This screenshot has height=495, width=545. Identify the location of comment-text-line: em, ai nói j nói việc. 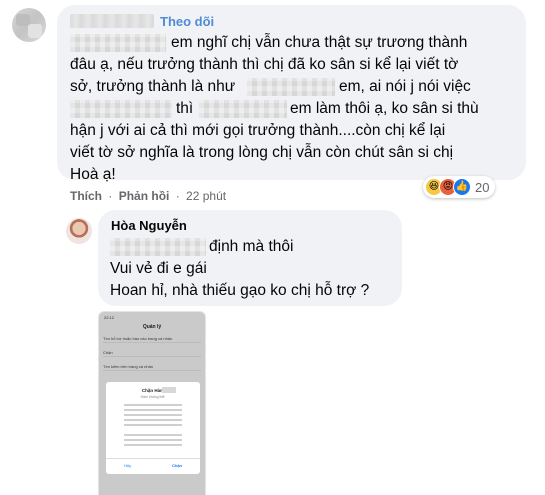
(405, 86).